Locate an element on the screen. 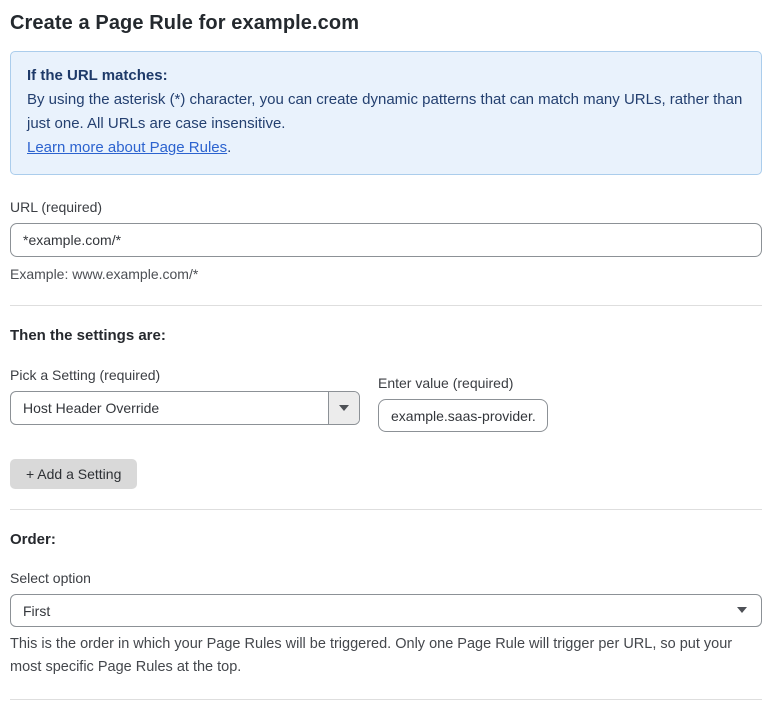 Image resolution: width=772 pixels, height=711 pixels. pick-setting-label: Pick a Setting (required) is located at coordinates (85, 375).